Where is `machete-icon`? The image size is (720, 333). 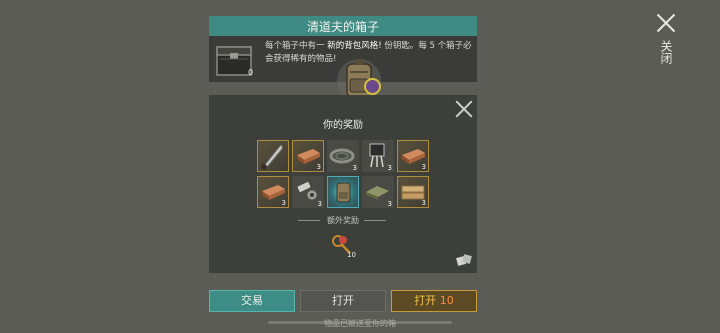 machete-icon is located at coordinates (271, 157).